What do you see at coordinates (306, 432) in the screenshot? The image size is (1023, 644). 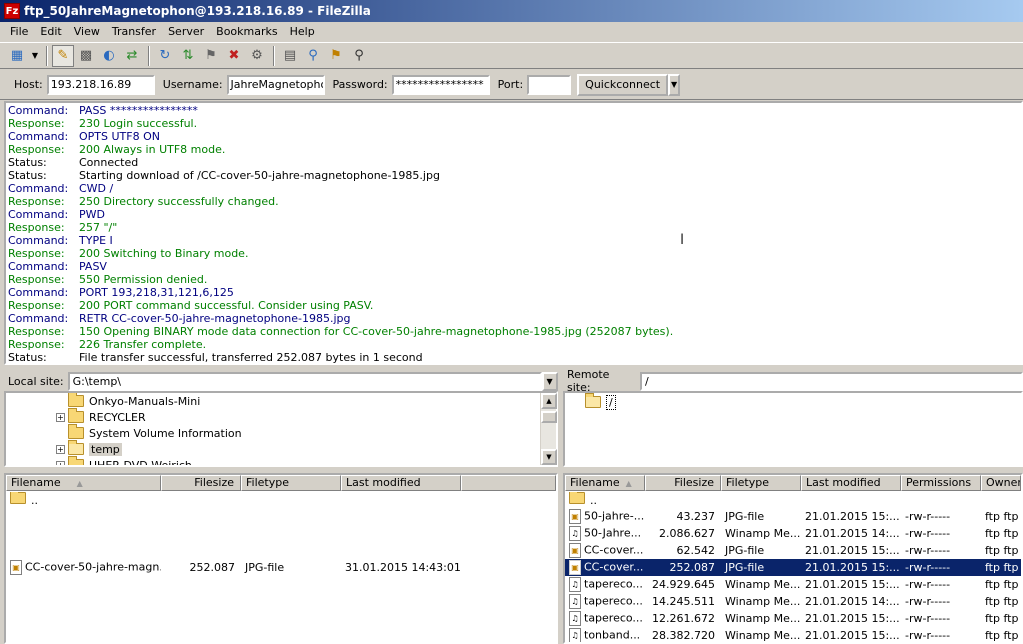 I see `tree-item: System Volume Information` at bounding box center [306, 432].